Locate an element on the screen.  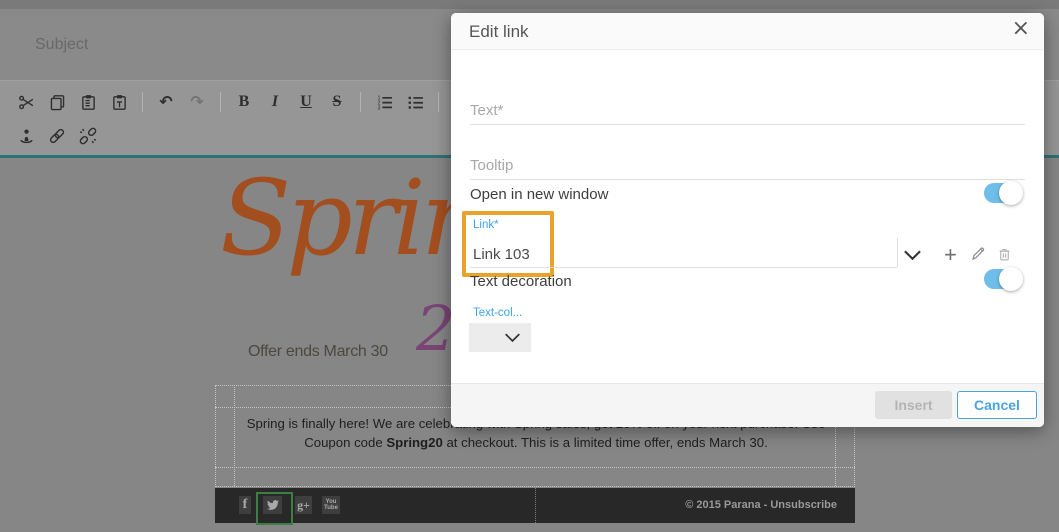
open-in-new-window-label: Open in new window is located at coordinates (539, 194).